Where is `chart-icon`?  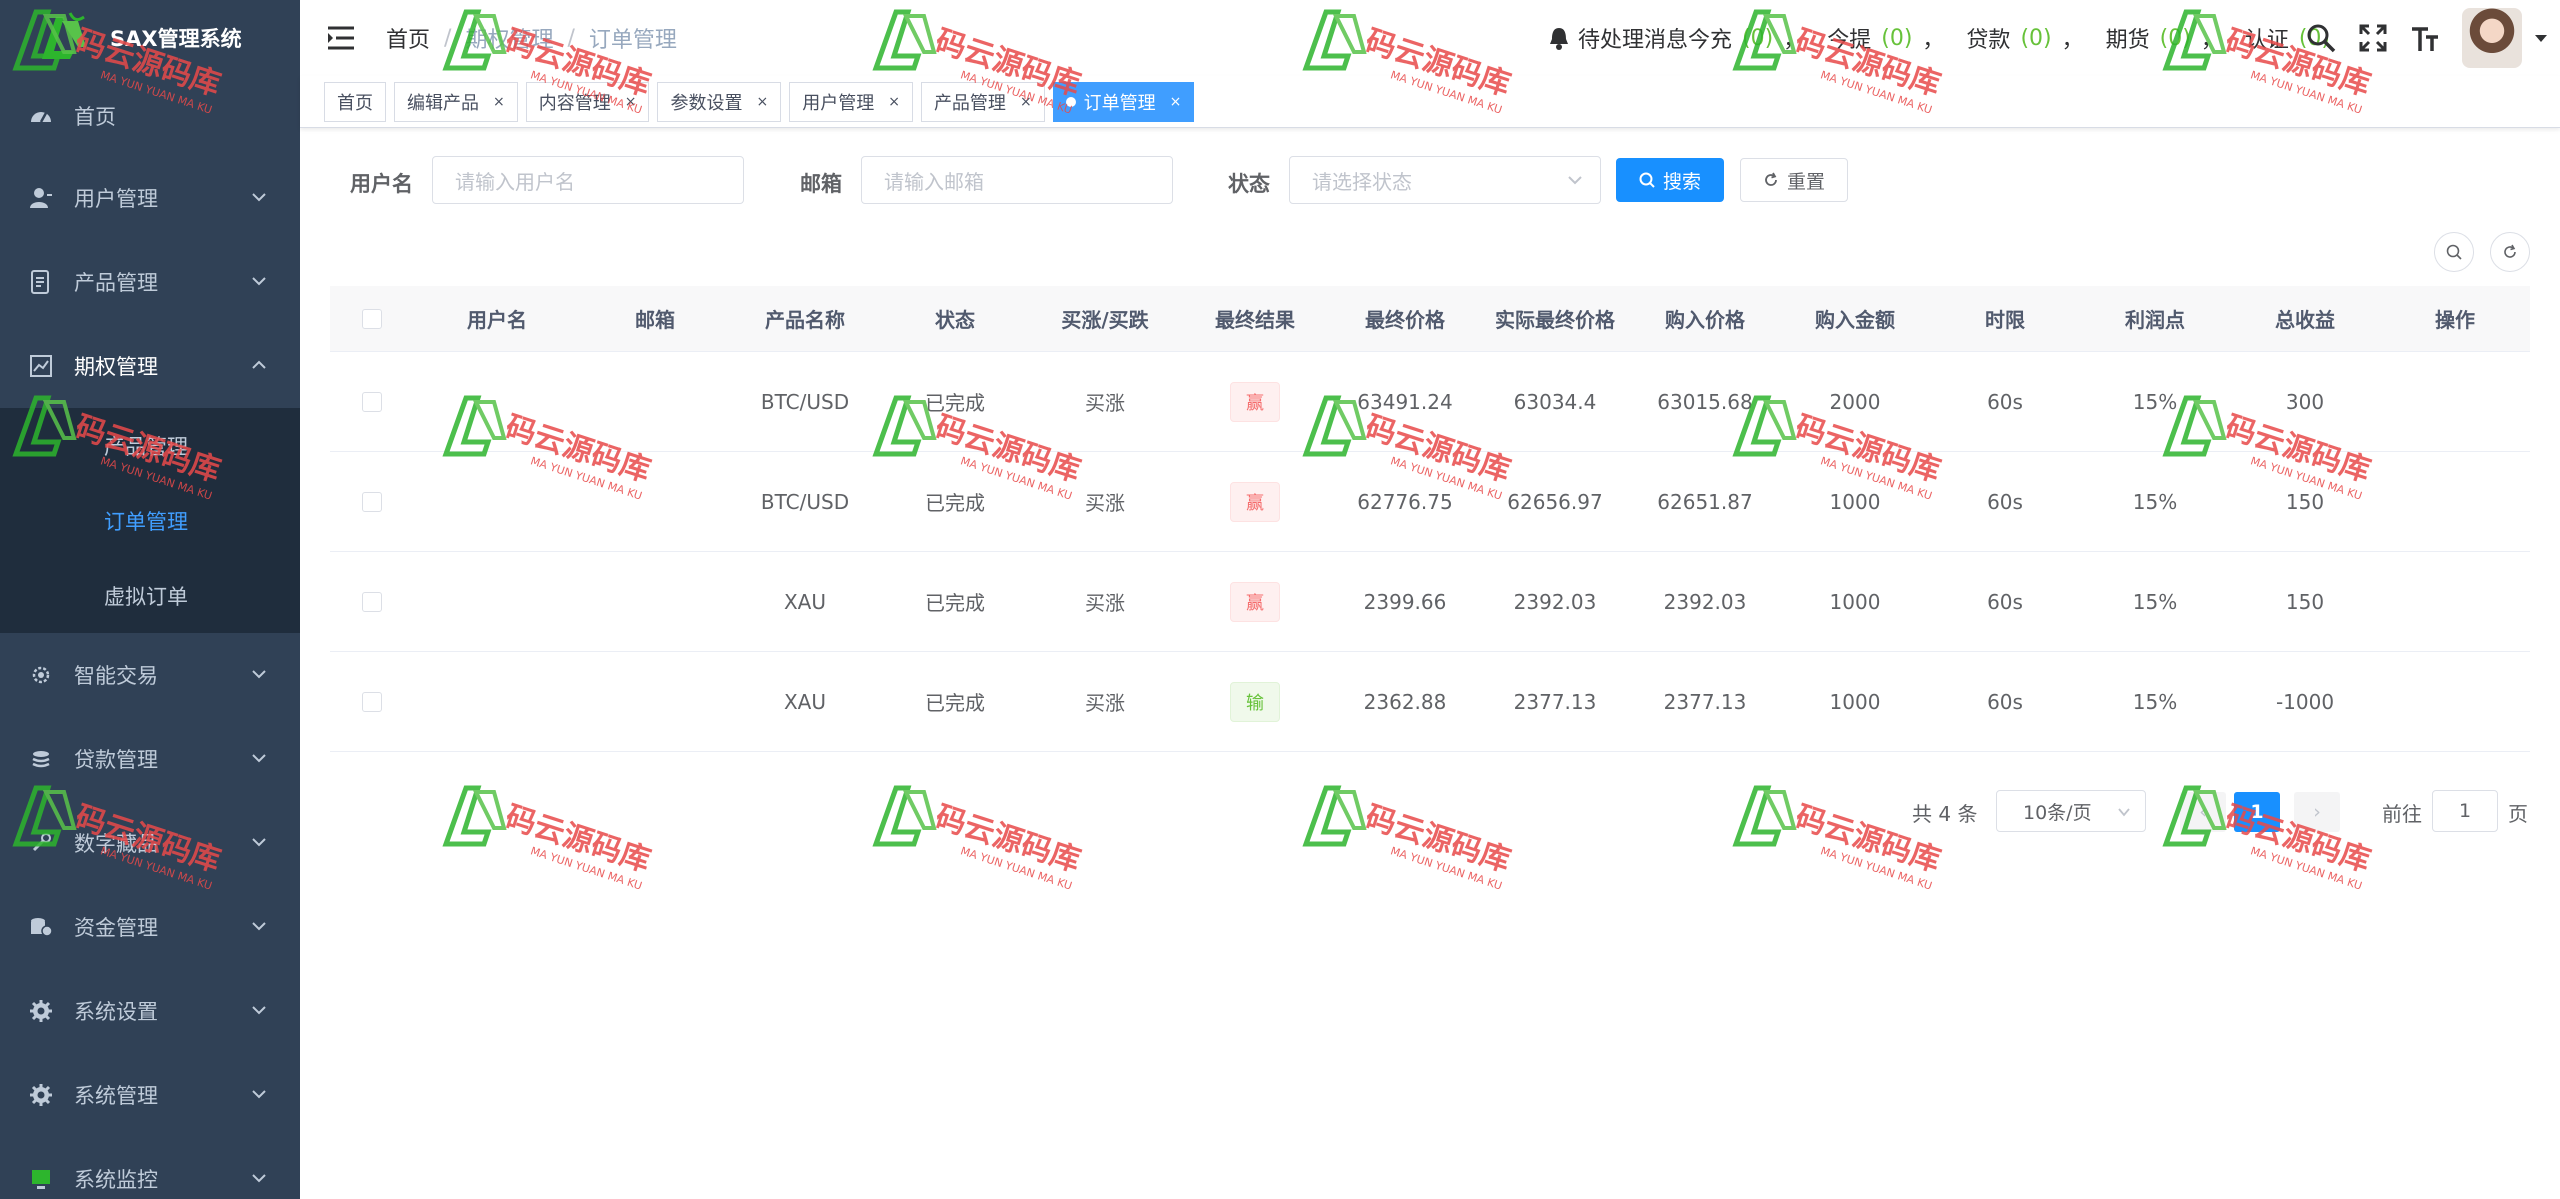
chart-icon is located at coordinates (41, 366).